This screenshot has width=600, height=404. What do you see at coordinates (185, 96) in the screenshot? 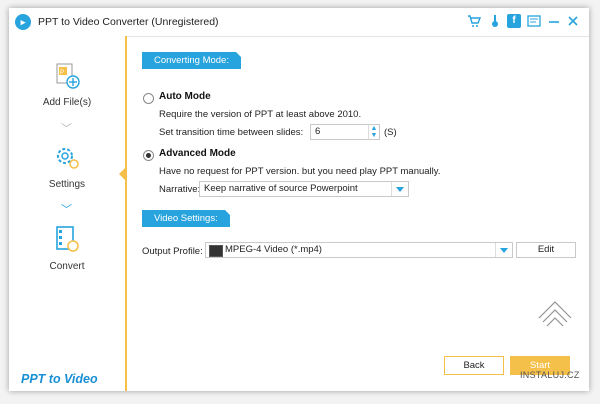
I see `auto-mode-label: Auto Mode` at bounding box center [185, 96].